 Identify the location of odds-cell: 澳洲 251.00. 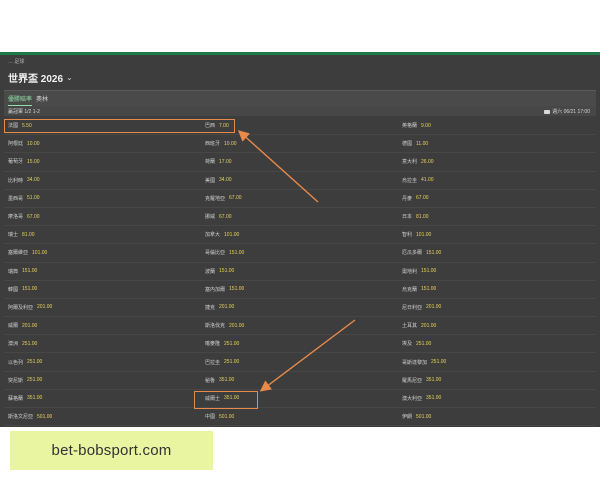
(102, 343).